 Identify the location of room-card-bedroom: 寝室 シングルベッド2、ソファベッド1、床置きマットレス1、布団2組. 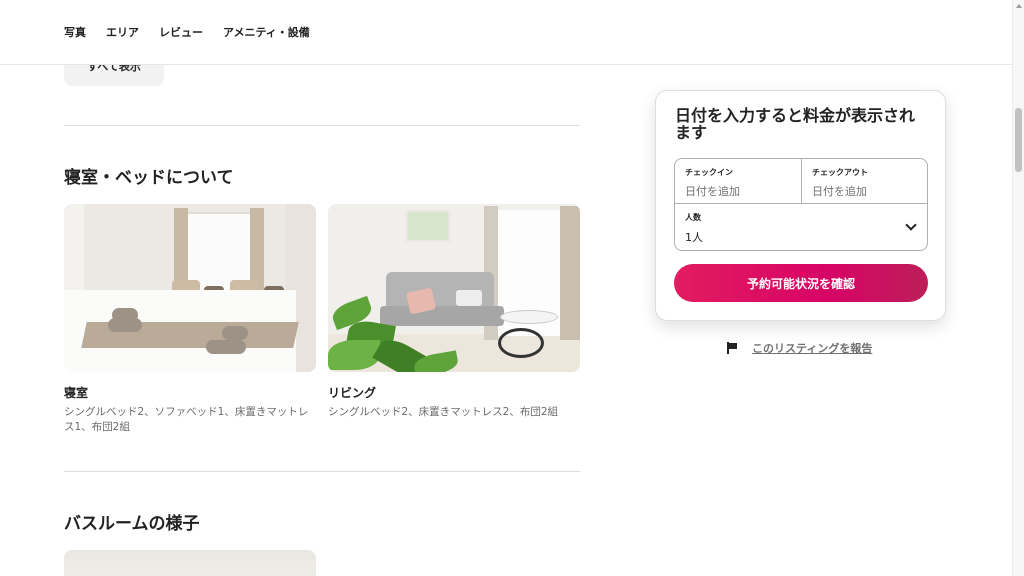
(190, 319).